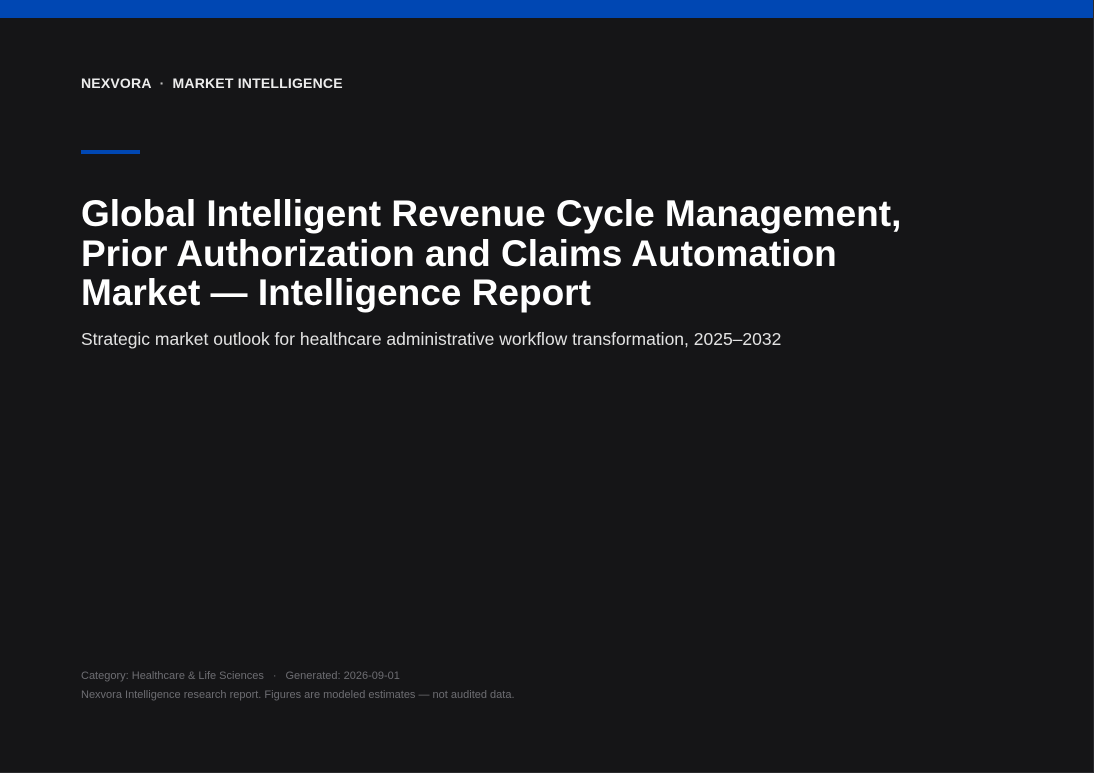 The width and height of the screenshot is (1095, 774). I want to click on brand-section: MARKET INTELLIGENCE, so click(257, 83).